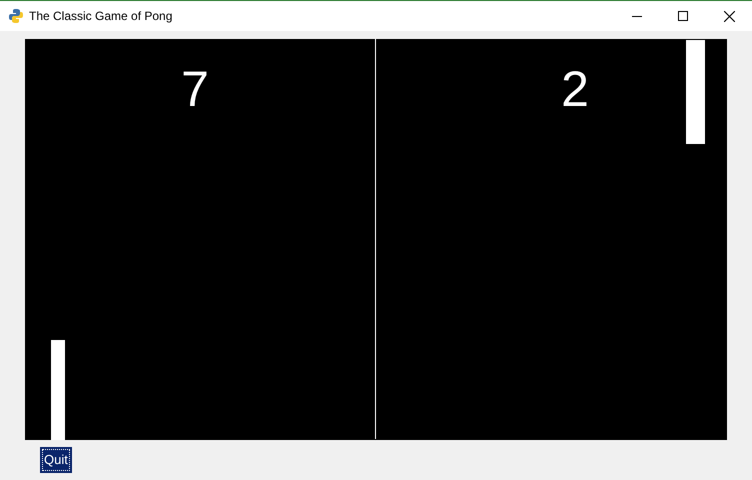 The height and width of the screenshot is (480, 752). I want to click on close-icon, so click(729, 16).